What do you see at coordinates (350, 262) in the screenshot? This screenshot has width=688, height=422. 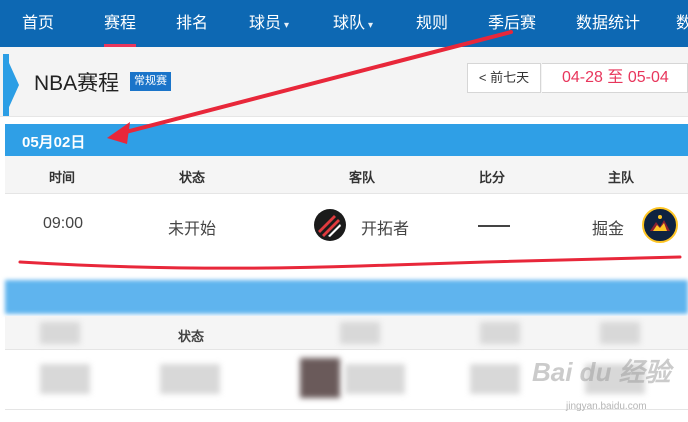 I see `annotation-underline` at bounding box center [350, 262].